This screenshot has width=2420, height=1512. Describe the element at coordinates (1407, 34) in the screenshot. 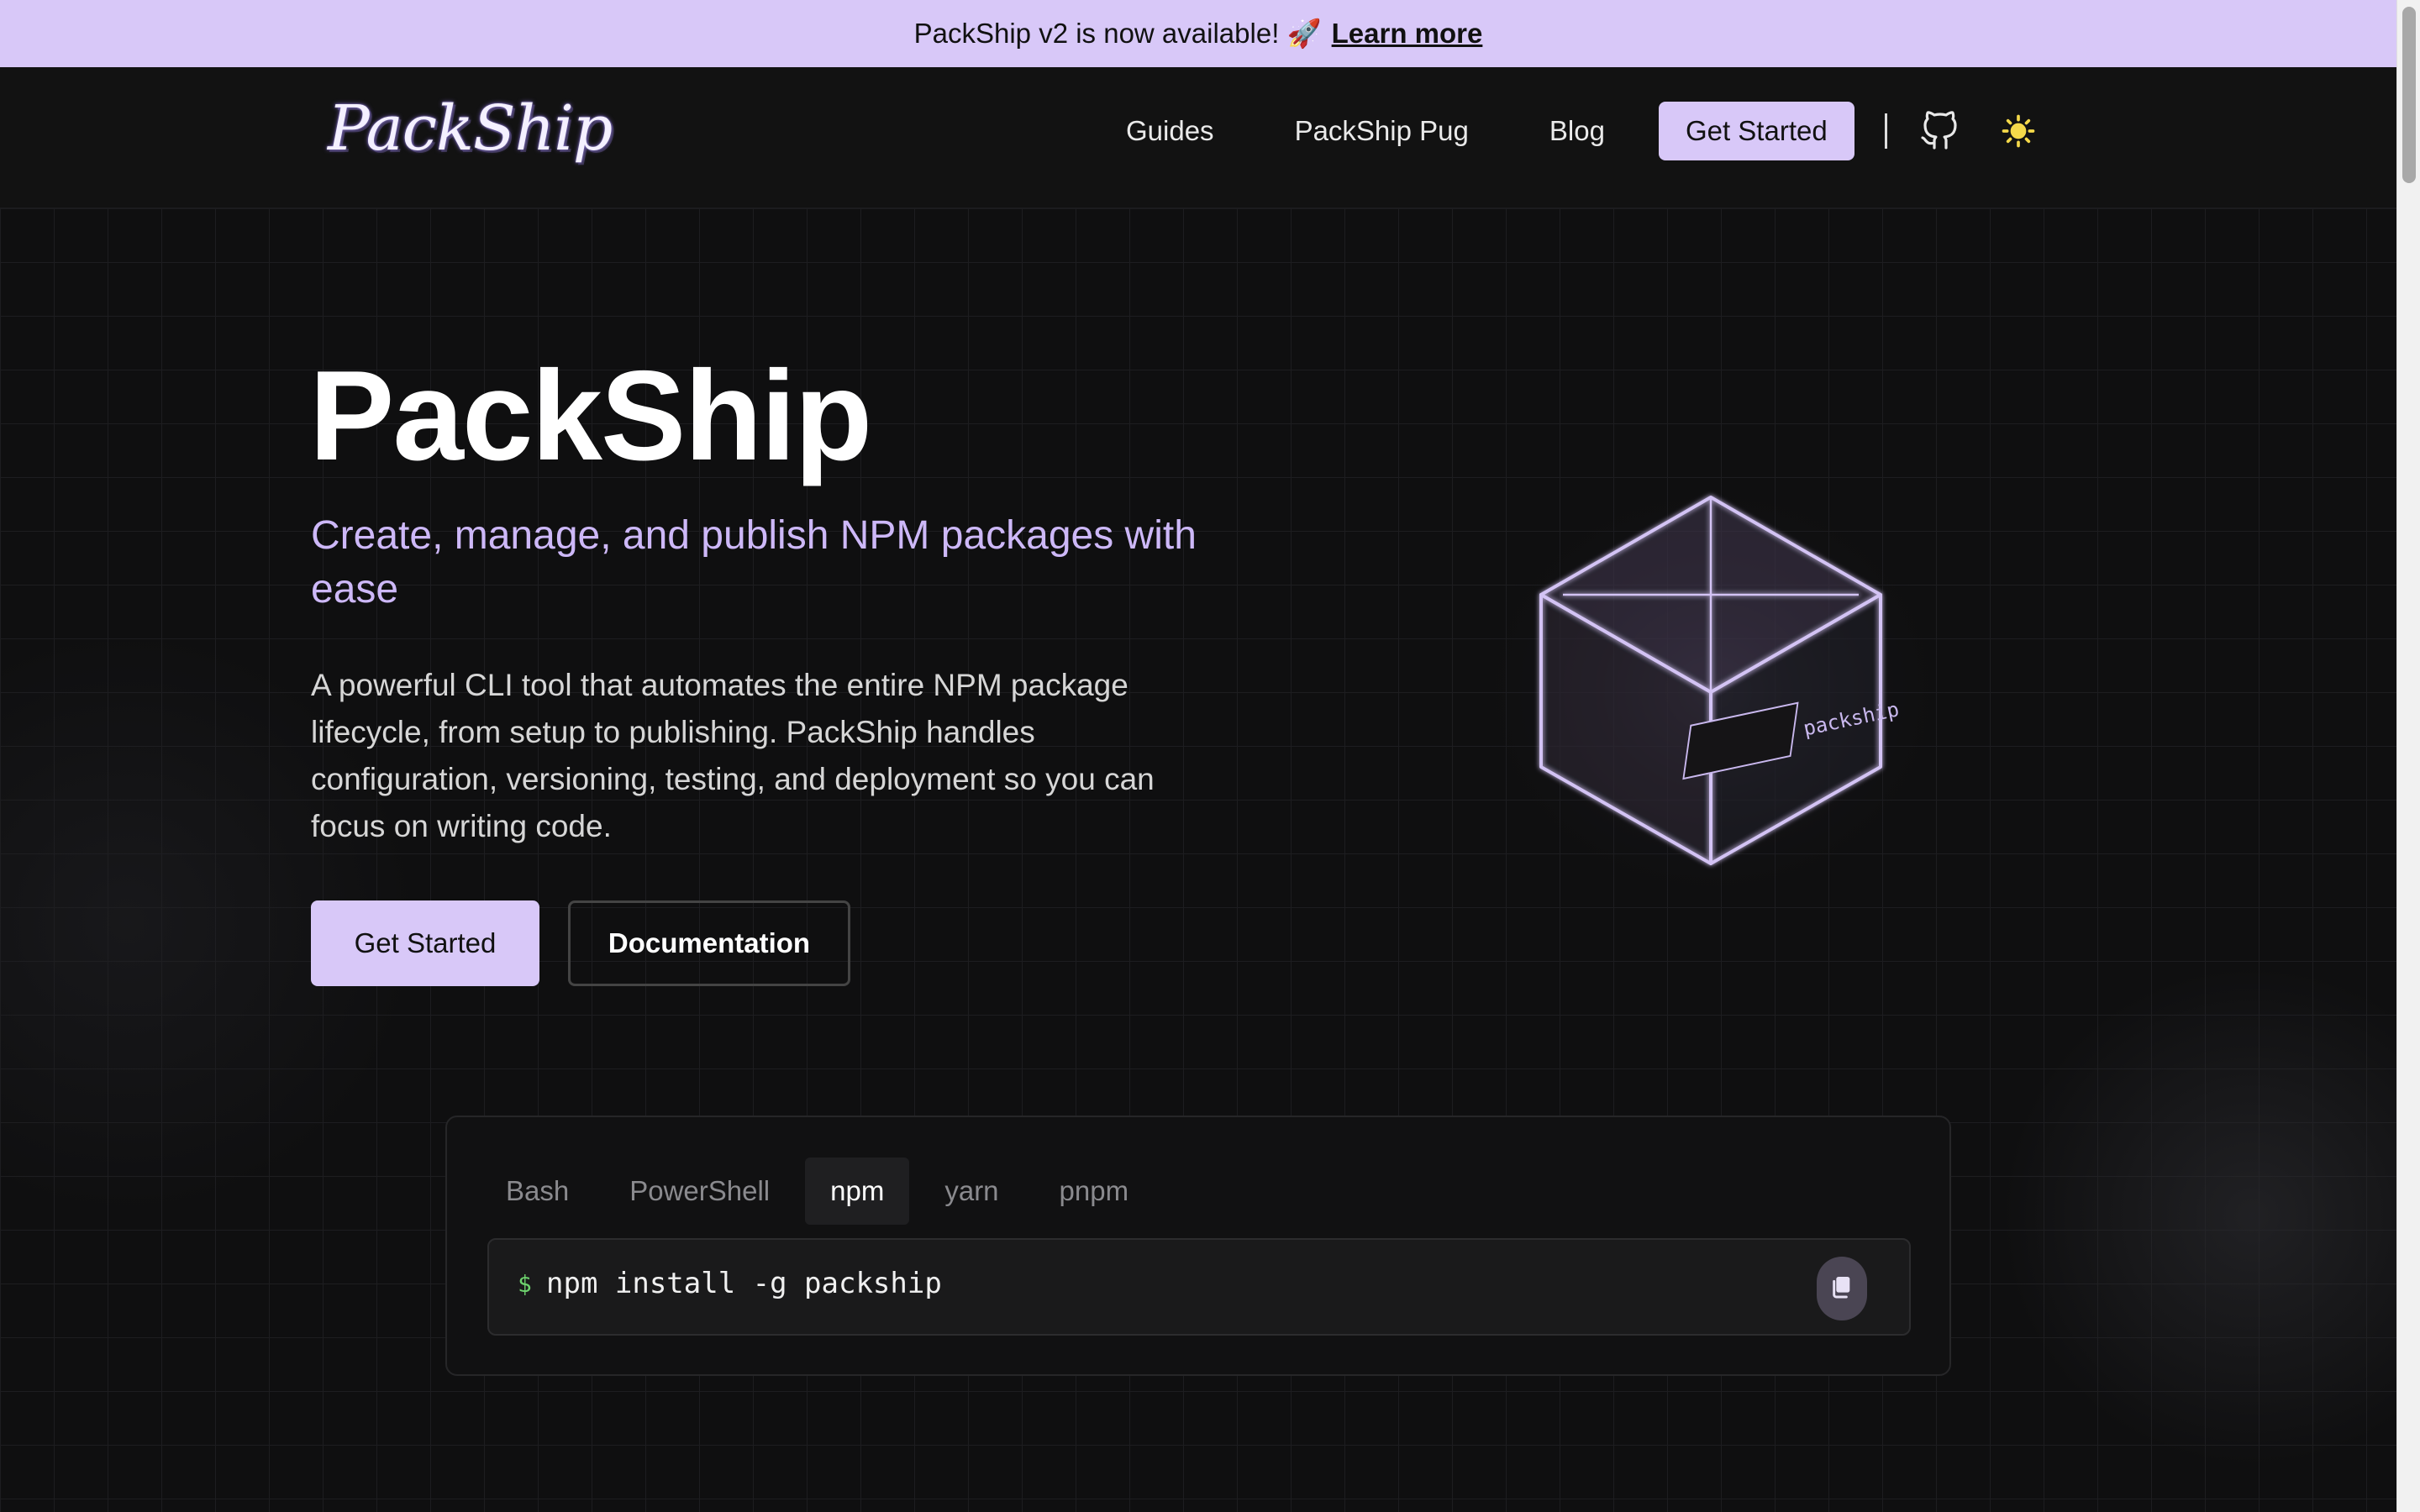

I see `learn-more-link: Learn more` at that location.